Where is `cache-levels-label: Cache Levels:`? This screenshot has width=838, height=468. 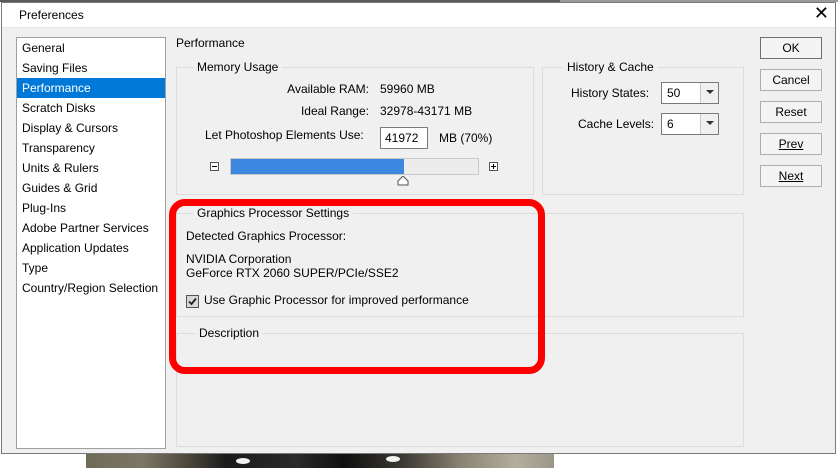 cache-levels-label: Cache Levels: is located at coordinates (616, 124).